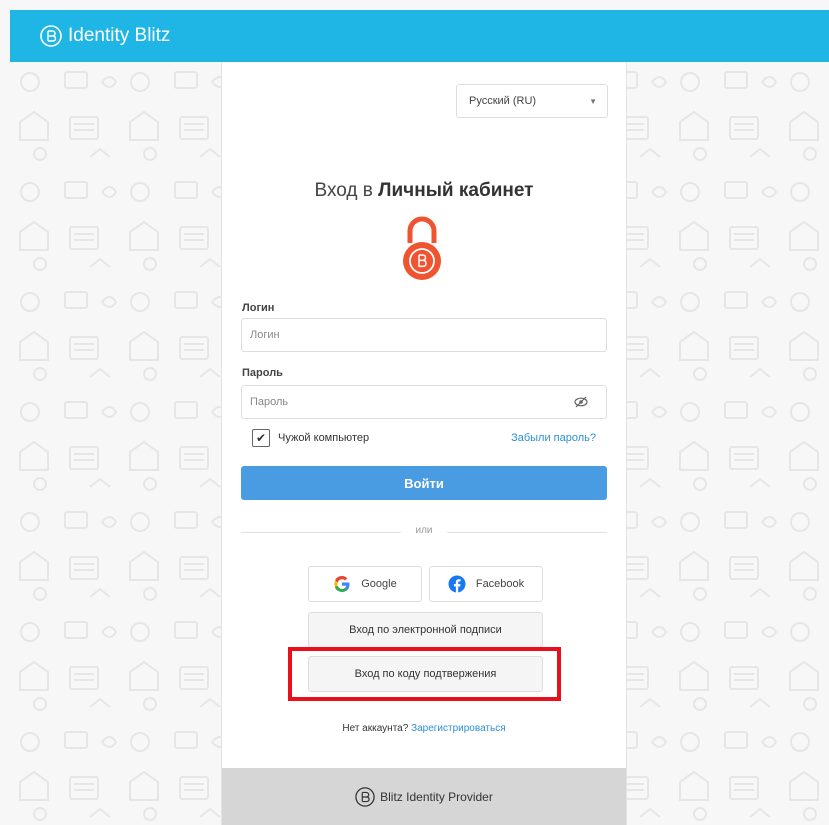 The width and height of the screenshot is (829, 825). What do you see at coordinates (419, 36) in the screenshot?
I see `top-bar: Identity Blitz` at bounding box center [419, 36].